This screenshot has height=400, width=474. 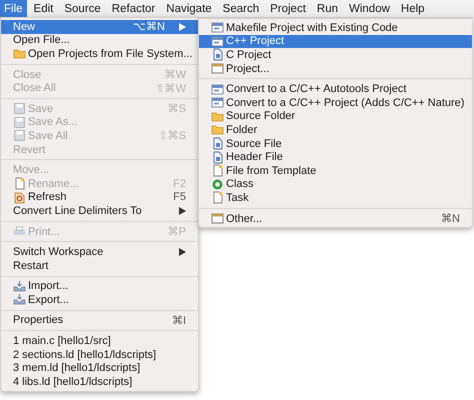 What do you see at coordinates (335, 55) in the screenshot?
I see `menu-item: C Project` at bounding box center [335, 55].